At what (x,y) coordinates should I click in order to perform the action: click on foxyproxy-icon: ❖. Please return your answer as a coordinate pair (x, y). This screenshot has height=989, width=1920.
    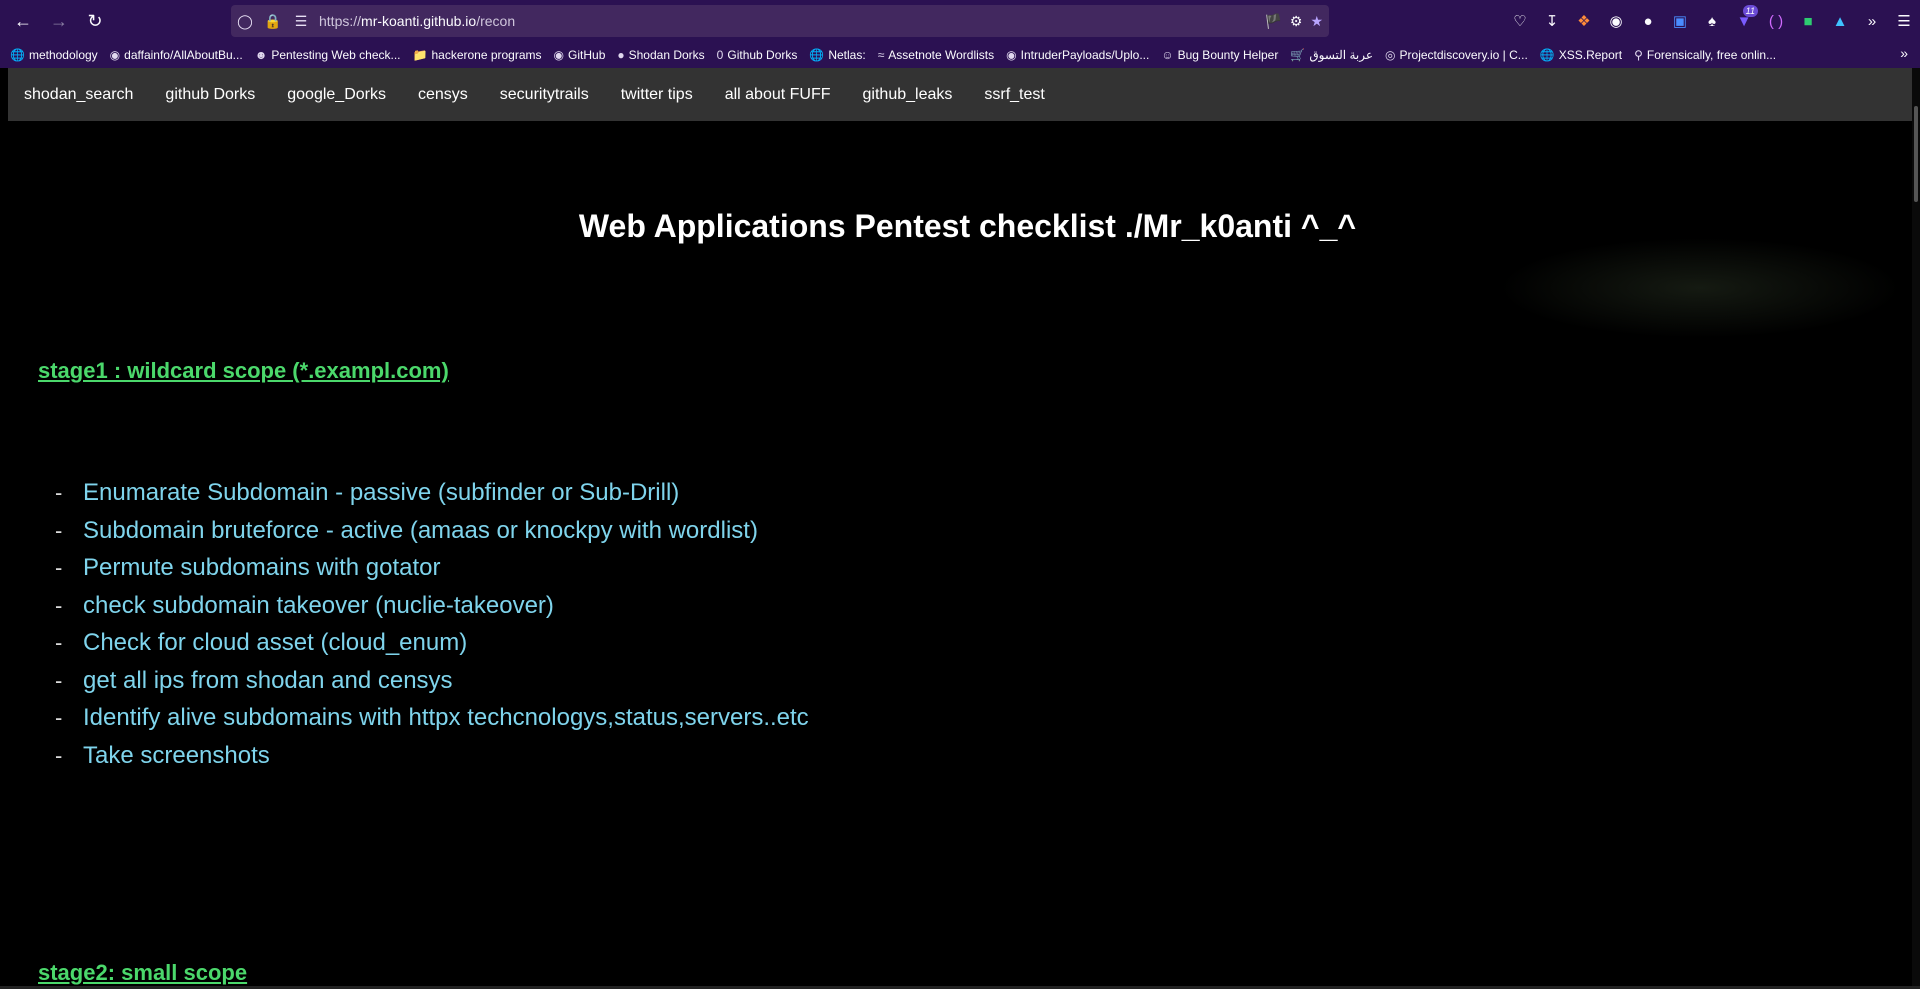
    Looking at the image, I should click on (1584, 21).